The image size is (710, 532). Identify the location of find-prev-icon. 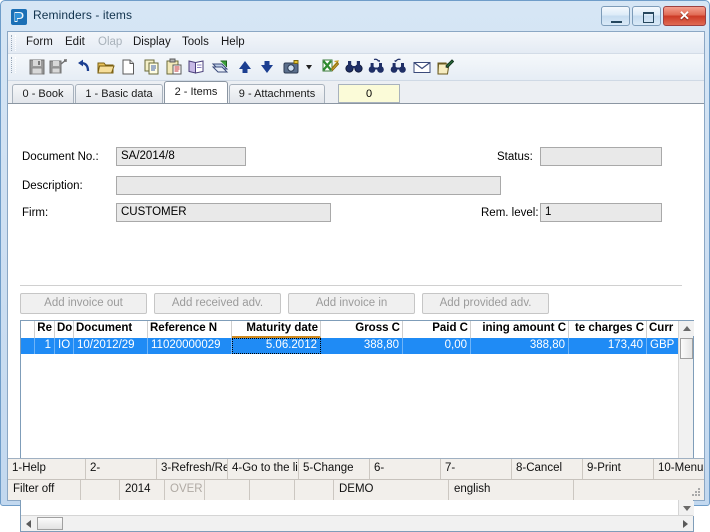
(398, 67).